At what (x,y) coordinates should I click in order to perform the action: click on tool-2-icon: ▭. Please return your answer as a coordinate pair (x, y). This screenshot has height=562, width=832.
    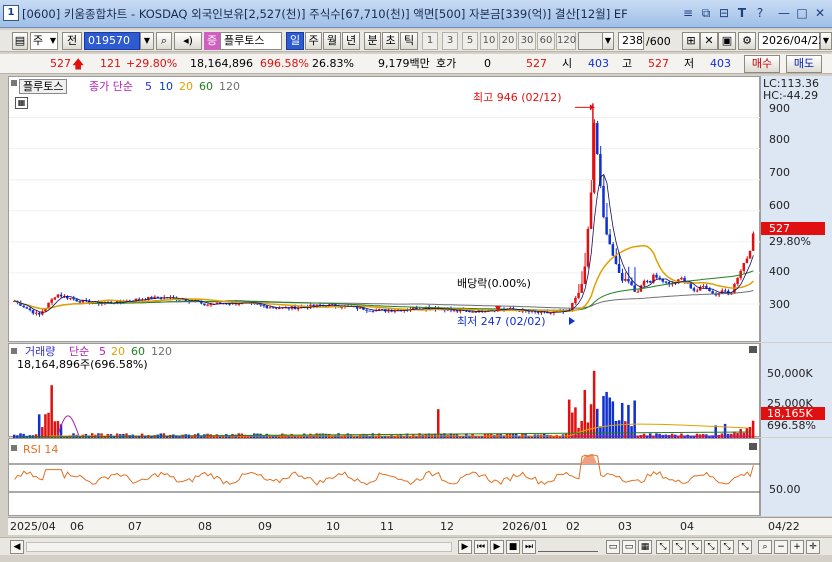
    Looking at the image, I should click on (629, 547).